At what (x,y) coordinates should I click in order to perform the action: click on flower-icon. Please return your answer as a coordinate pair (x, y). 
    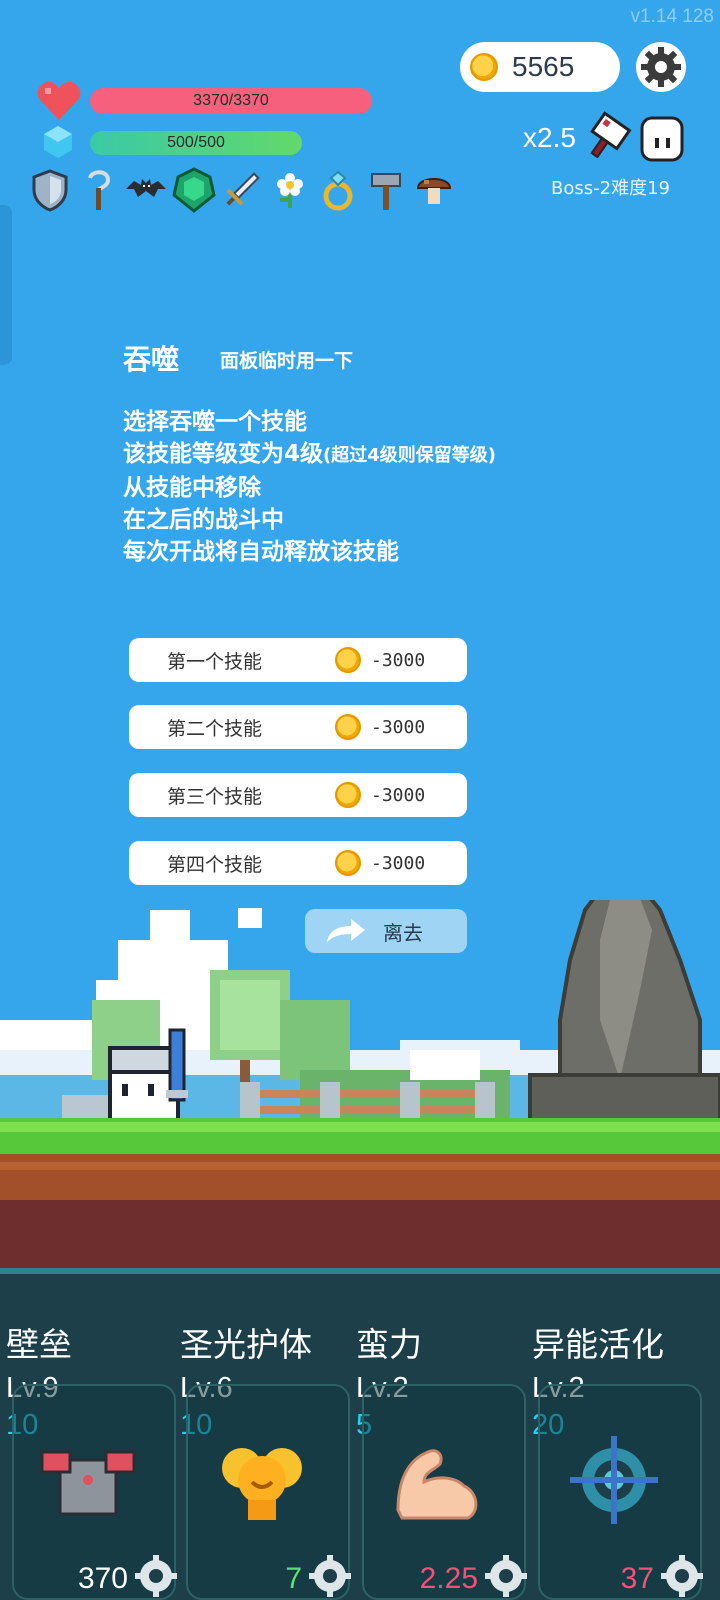
    Looking at the image, I should click on (290, 190).